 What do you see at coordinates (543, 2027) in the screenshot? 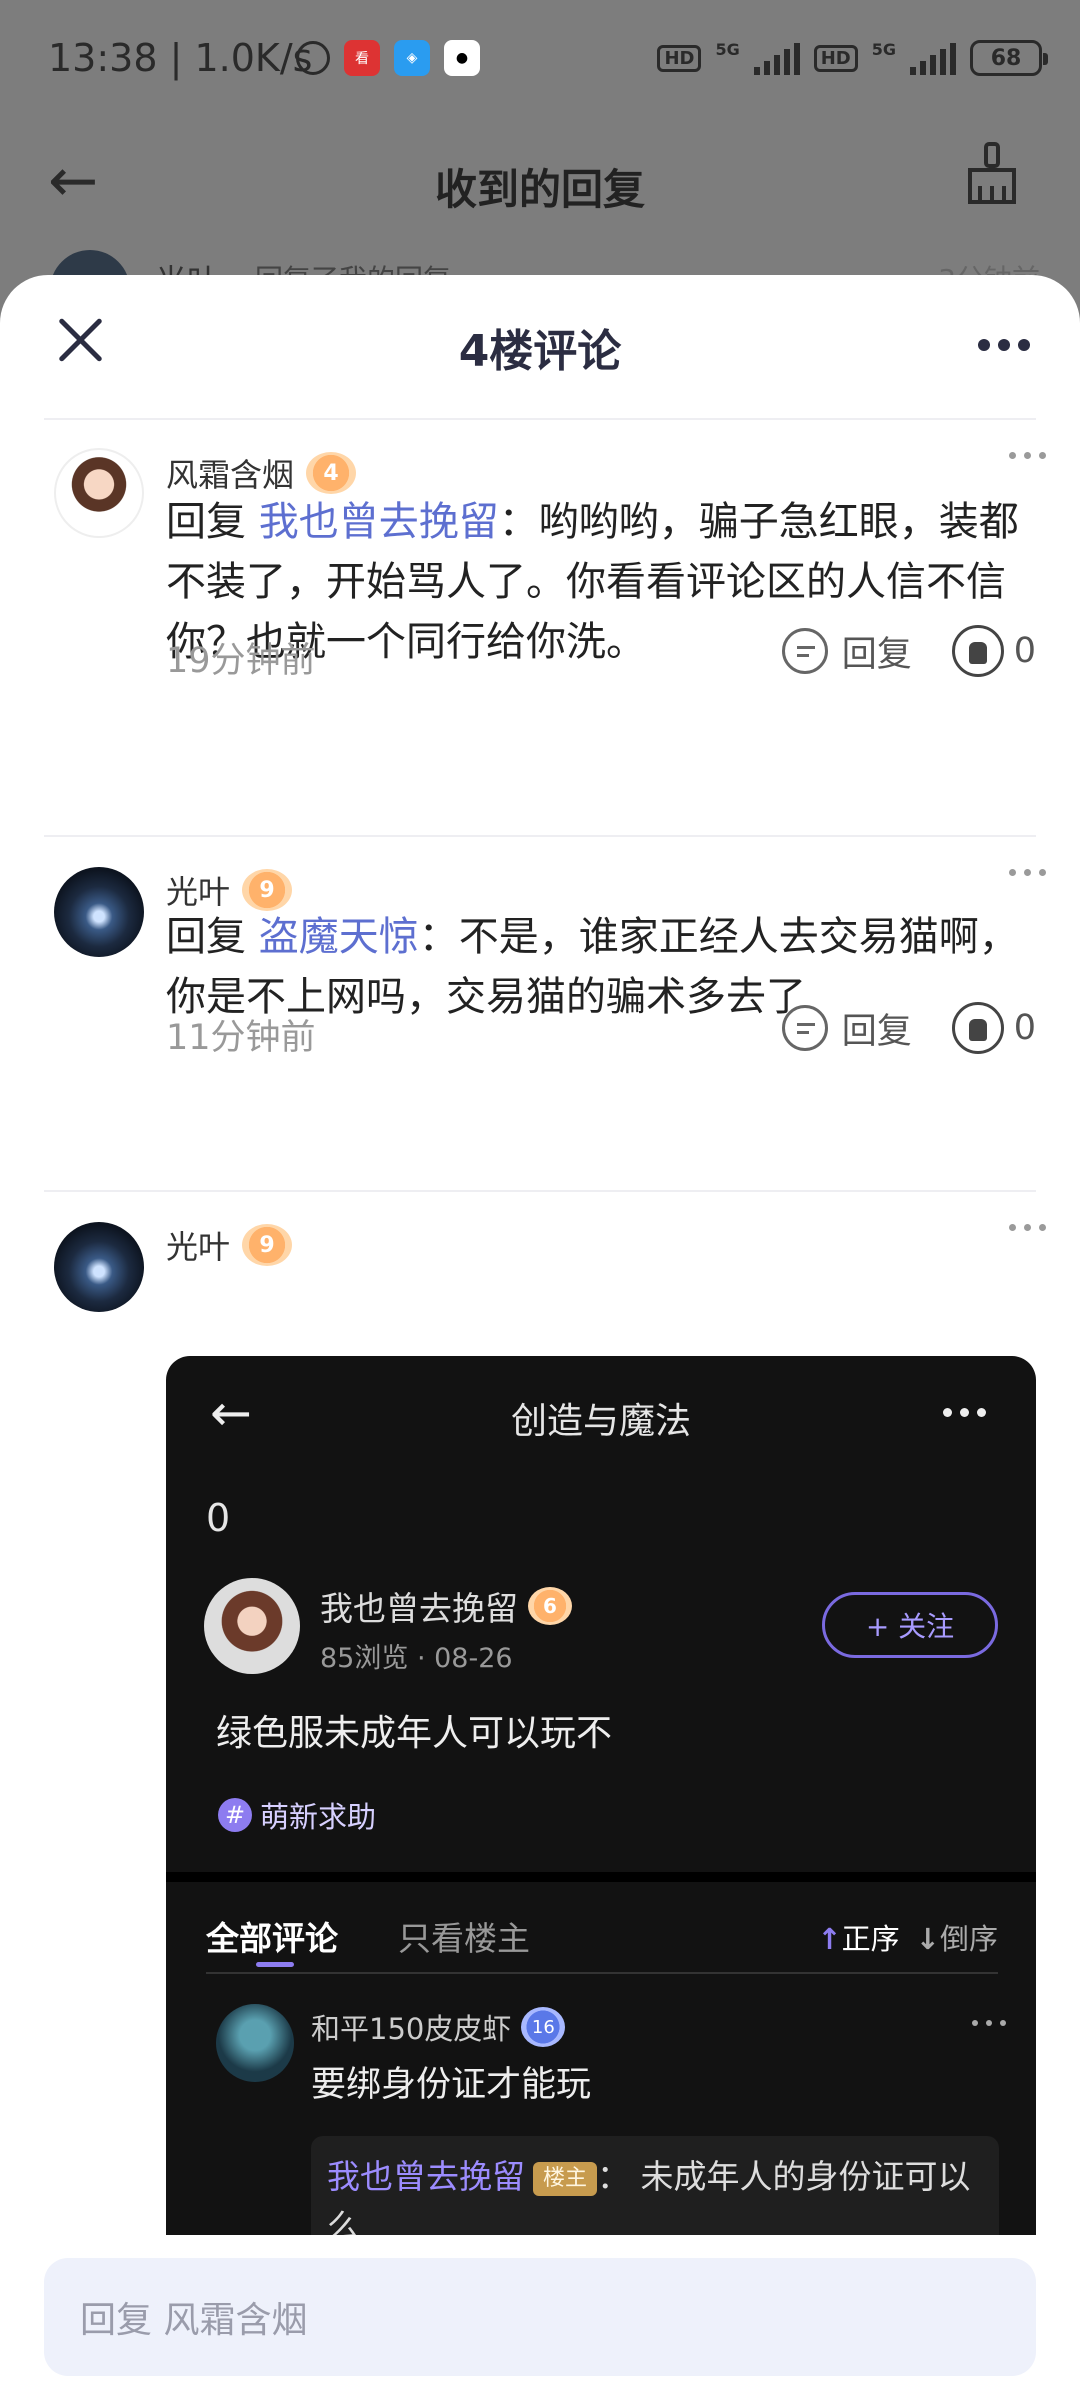
I see `level-badge-icon: 16` at bounding box center [543, 2027].